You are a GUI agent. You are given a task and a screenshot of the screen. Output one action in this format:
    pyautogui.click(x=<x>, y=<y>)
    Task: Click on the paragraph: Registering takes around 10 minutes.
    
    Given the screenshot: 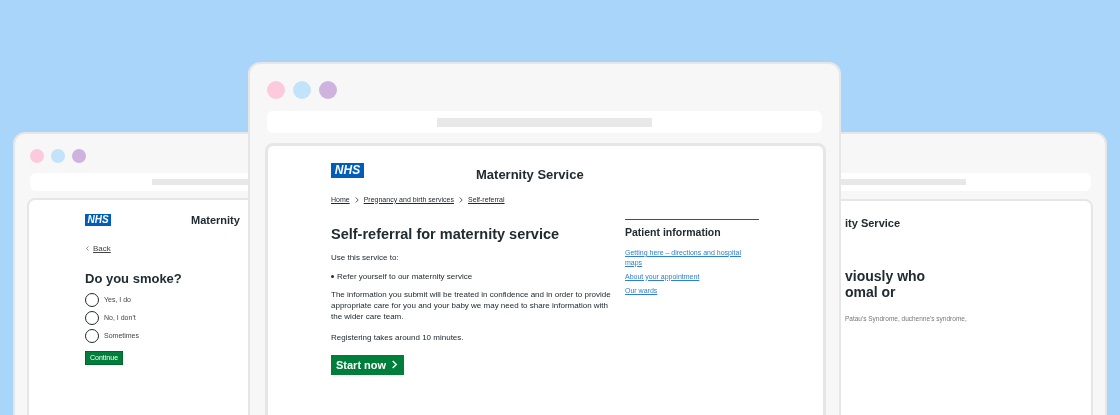 What is the action you would take?
    pyautogui.click(x=398, y=337)
    